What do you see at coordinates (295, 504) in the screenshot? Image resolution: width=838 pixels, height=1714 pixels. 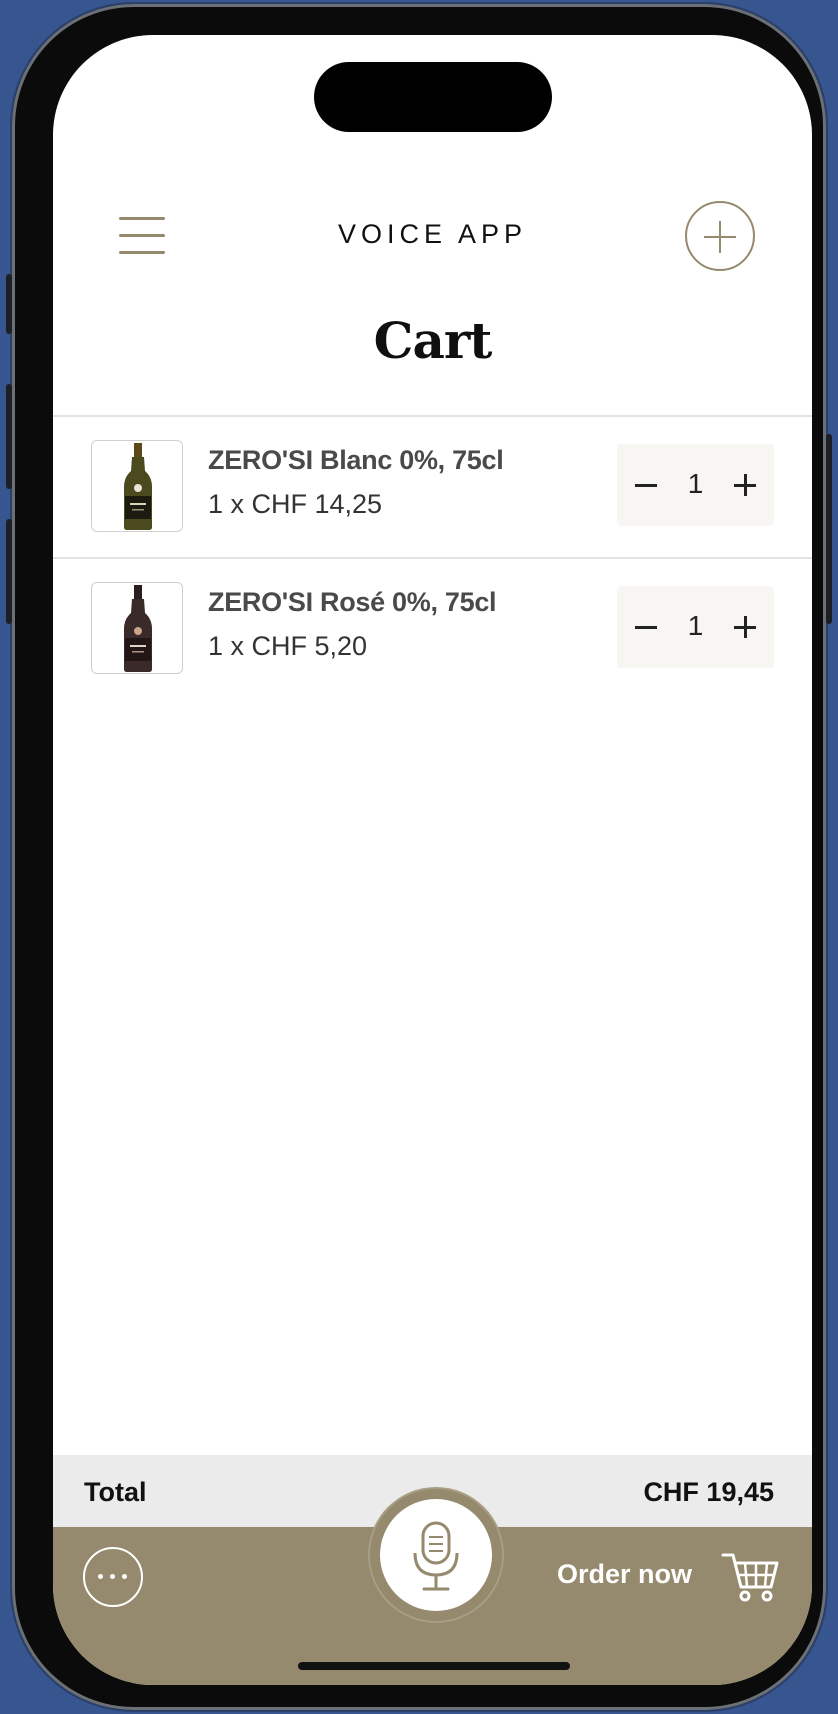 I see `item-price: 1 x CHF 14,25` at bounding box center [295, 504].